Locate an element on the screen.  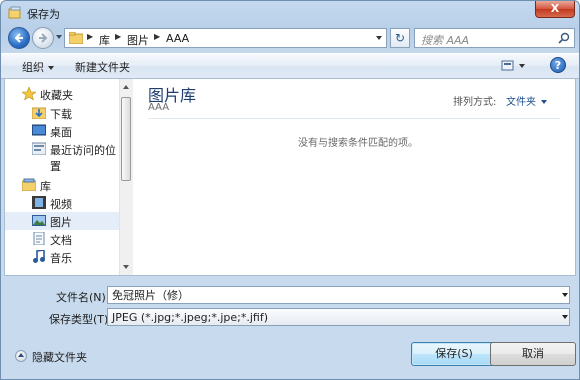
library-icon is located at coordinates (29, 184).